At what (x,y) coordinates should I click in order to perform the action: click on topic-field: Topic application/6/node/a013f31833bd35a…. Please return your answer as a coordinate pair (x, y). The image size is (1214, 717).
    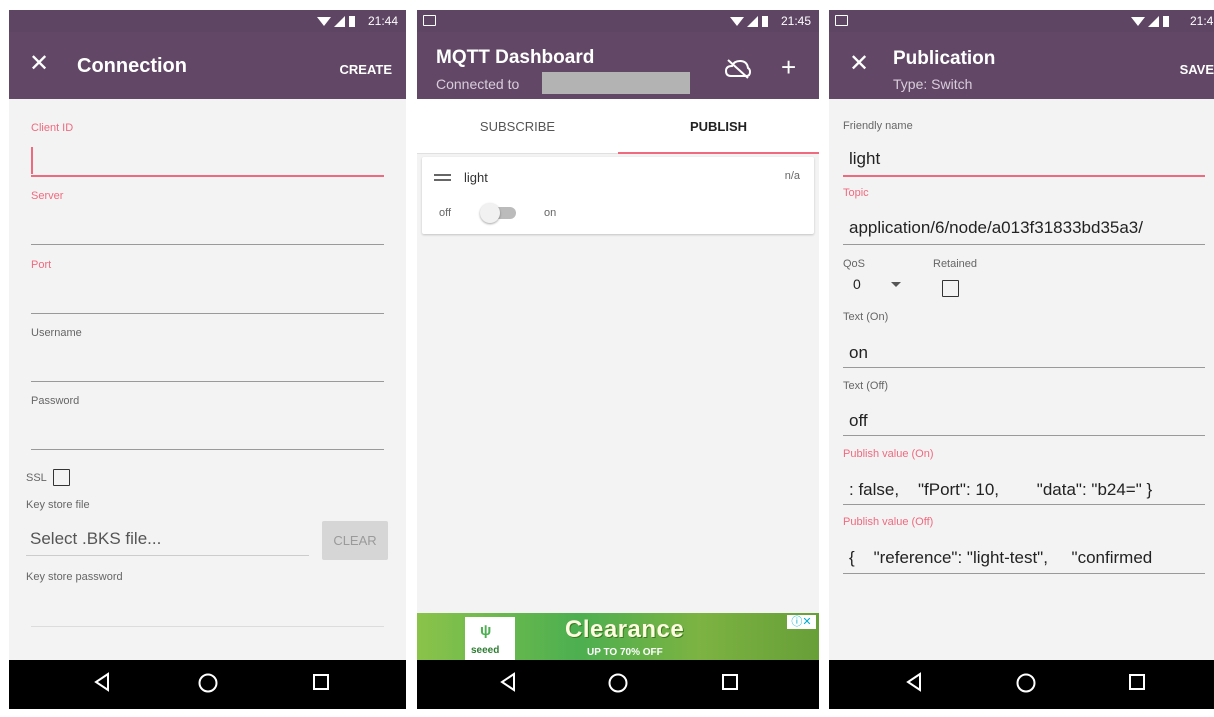
    Looking at the image, I should click on (1024, 217).